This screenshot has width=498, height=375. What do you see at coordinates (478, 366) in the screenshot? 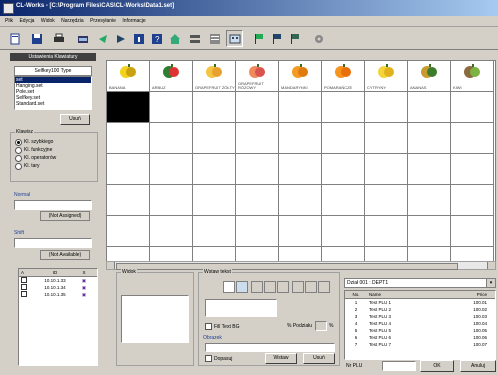
I see `cancel-button: Anuluj` at bounding box center [478, 366].